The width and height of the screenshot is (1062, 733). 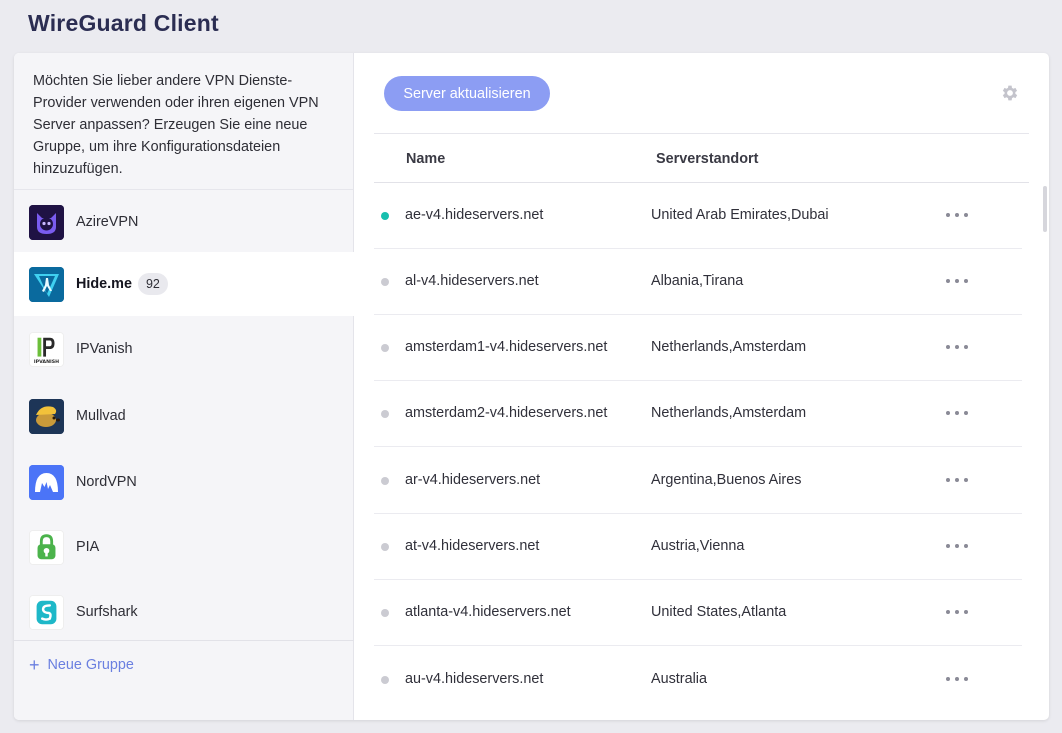 What do you see at coordinates (740, 215) in the screenshot?
I see `server-location: United Arab Emirates,Dubai` at bounding box center [740, 215].